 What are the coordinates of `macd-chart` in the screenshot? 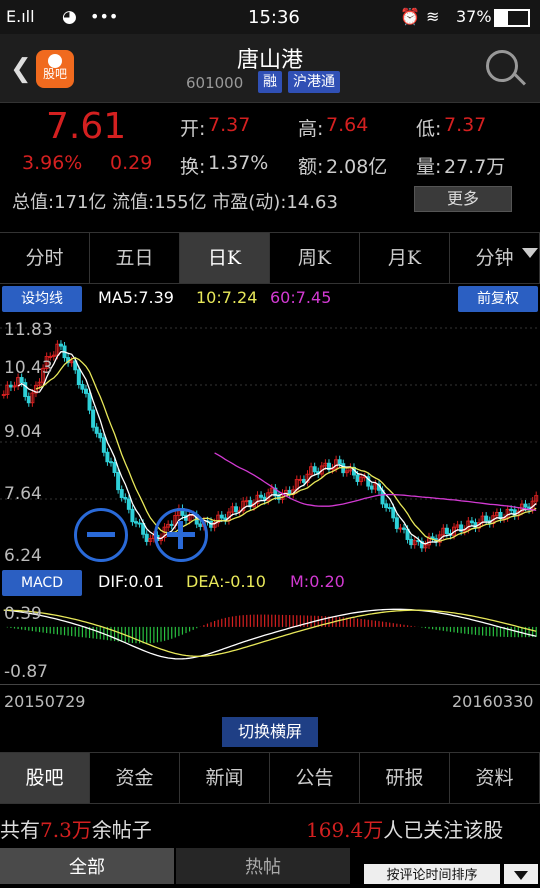 It's located at (270, 634).